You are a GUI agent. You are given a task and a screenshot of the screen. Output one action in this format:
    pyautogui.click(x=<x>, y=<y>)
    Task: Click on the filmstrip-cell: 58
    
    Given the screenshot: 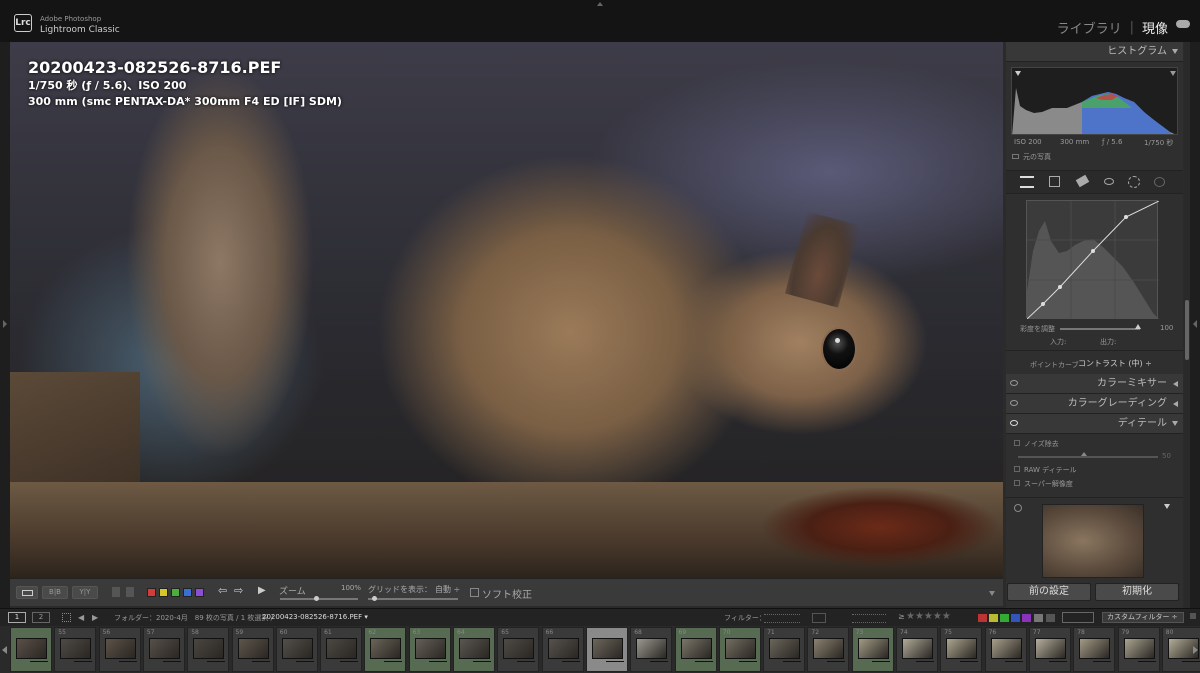 What is the action you would take?
    pyautogui.click(x=208, y=649)
    